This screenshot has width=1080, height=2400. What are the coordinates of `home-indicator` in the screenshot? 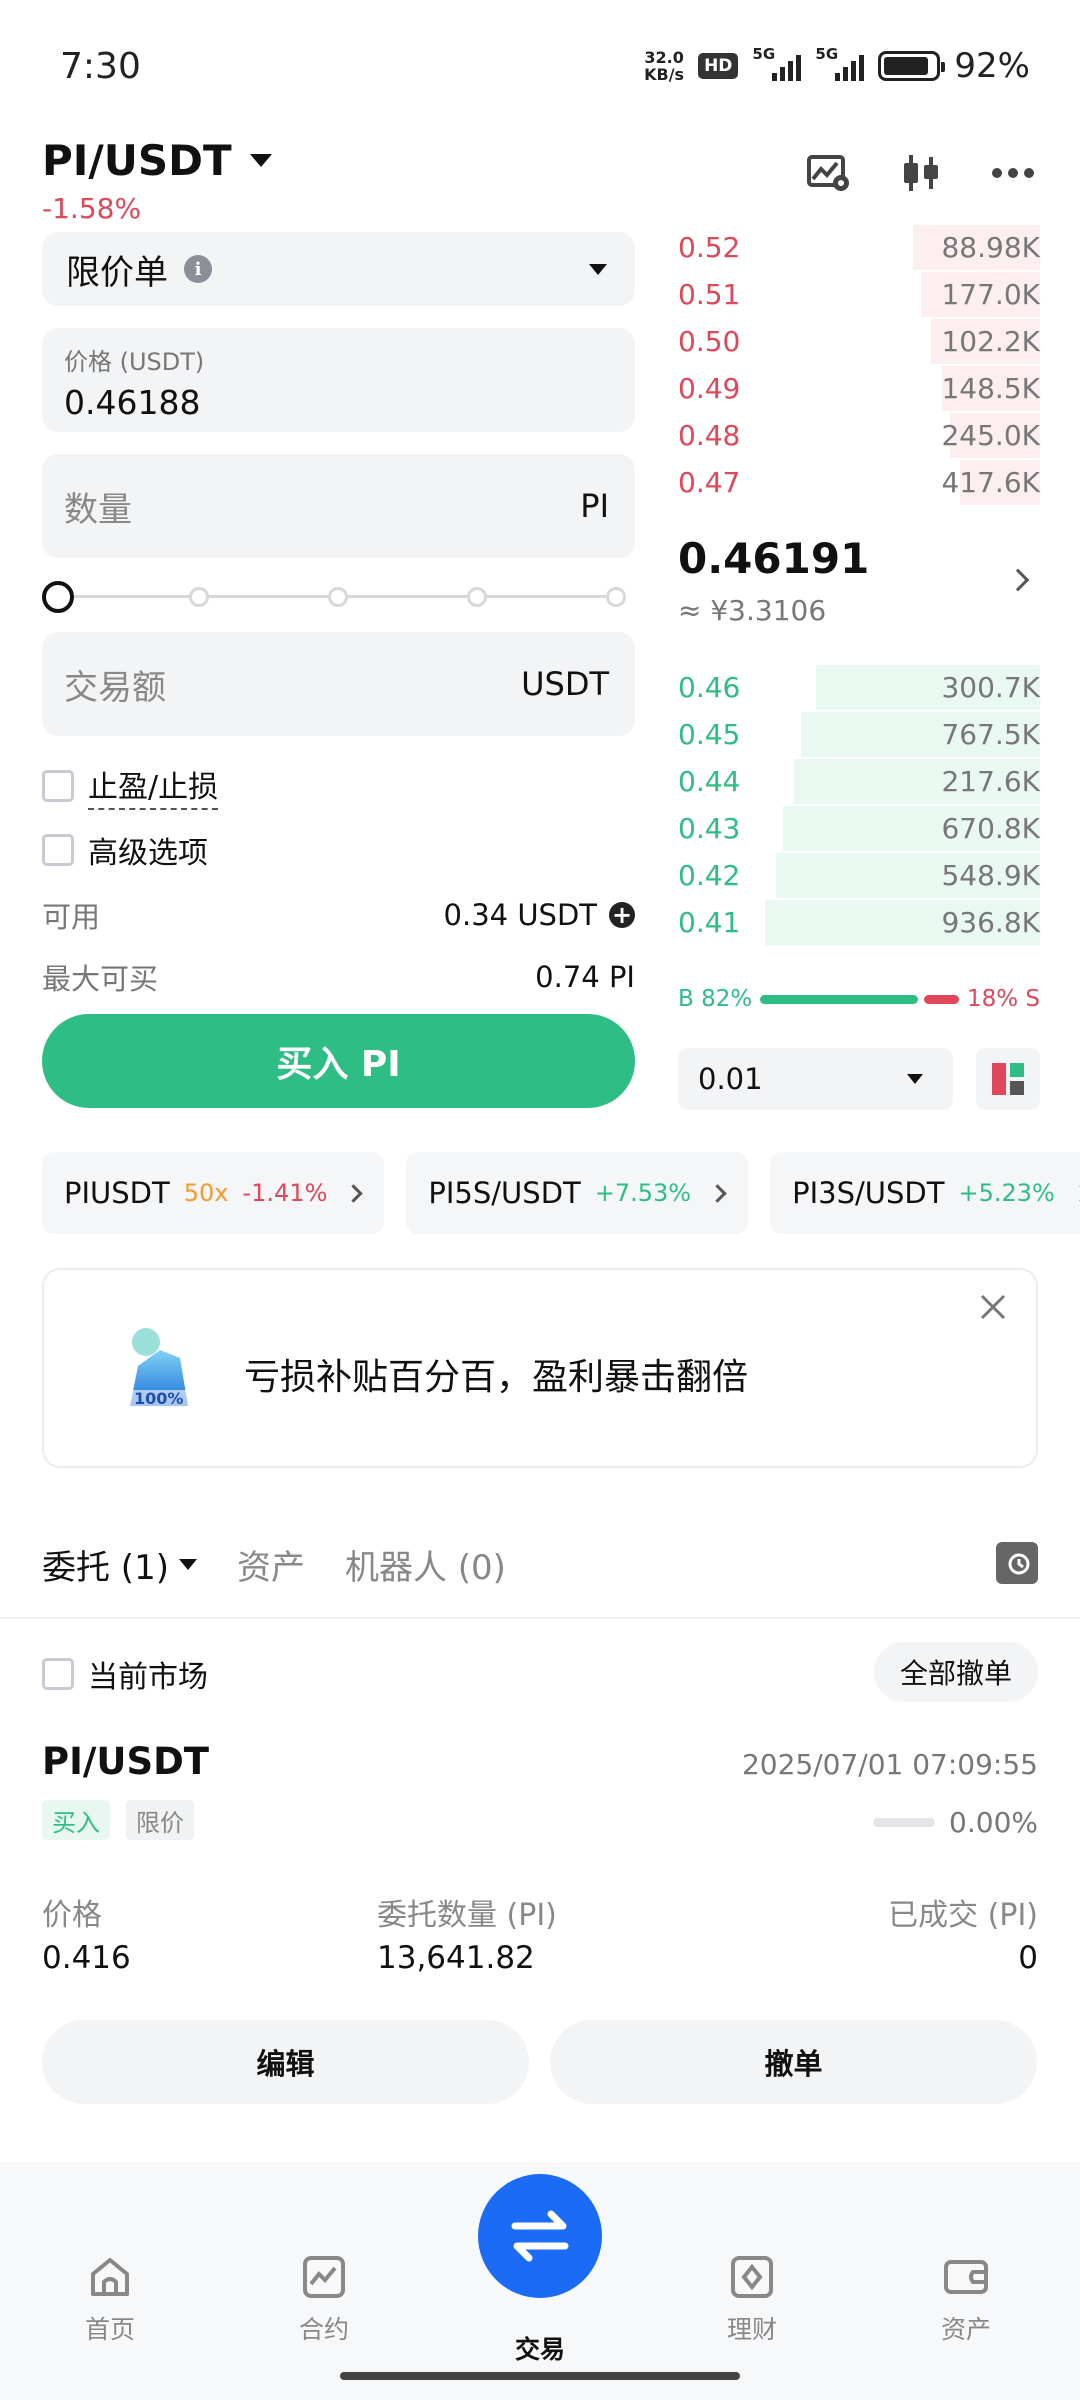 It's located at (540, 2376).